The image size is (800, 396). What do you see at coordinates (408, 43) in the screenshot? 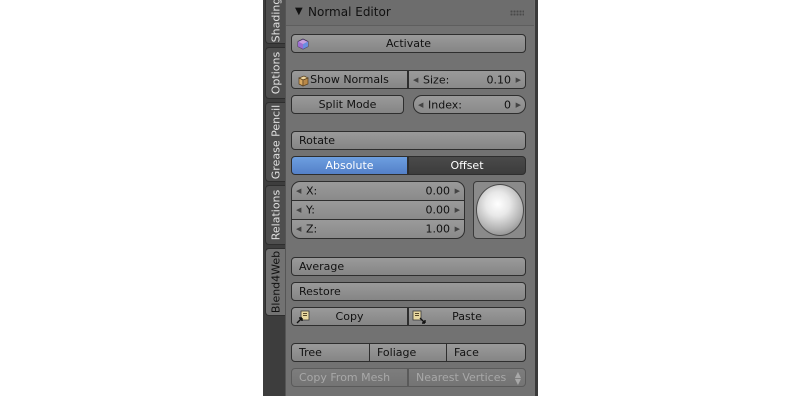
I see `activate-button: Activate` at bounding box center [408, 43].